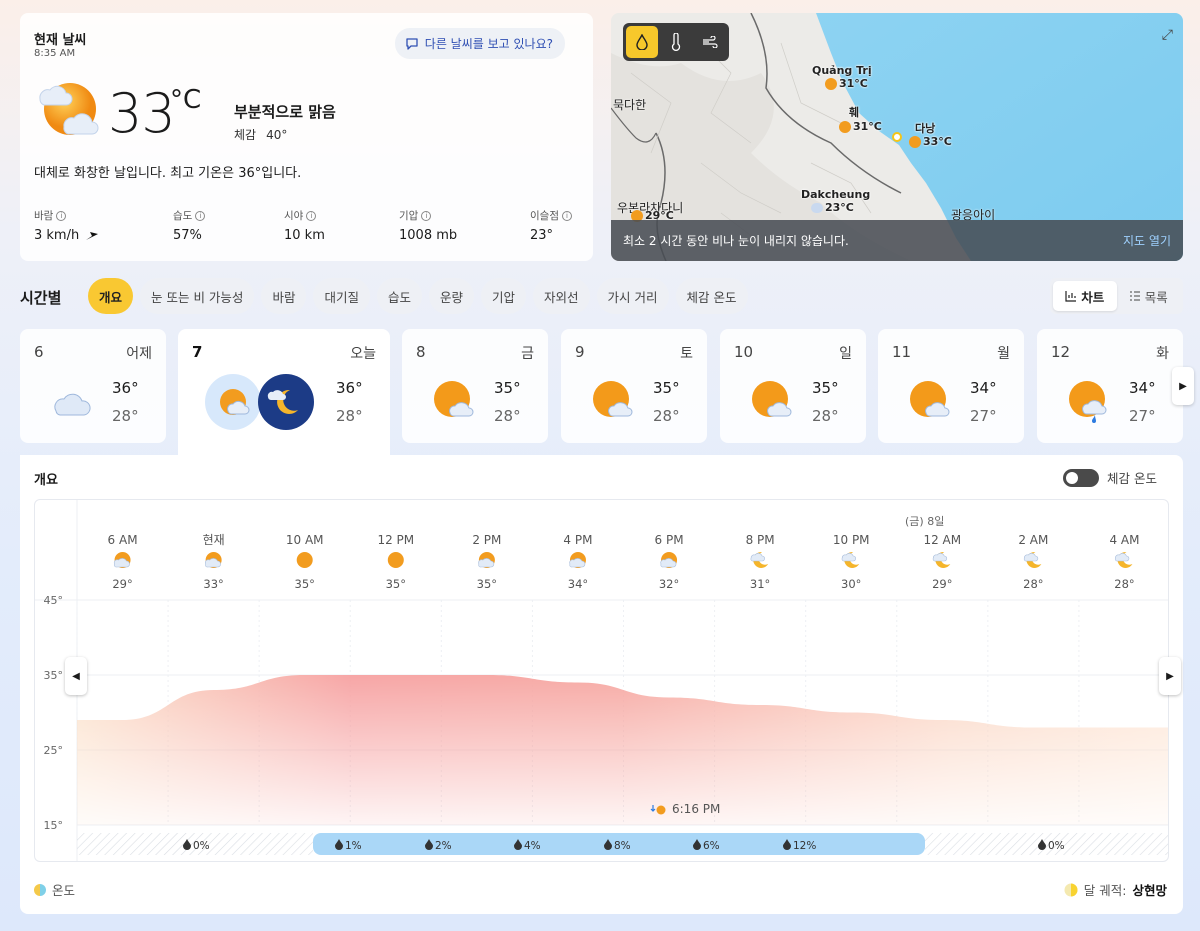 The width and height of the screenshot is (1200, 931). What do you see at coordinates (197, 296) in the screenshot?
I see `tab-precipitation: 눈 또는 비 가능성` at bounding box center [197, 296].